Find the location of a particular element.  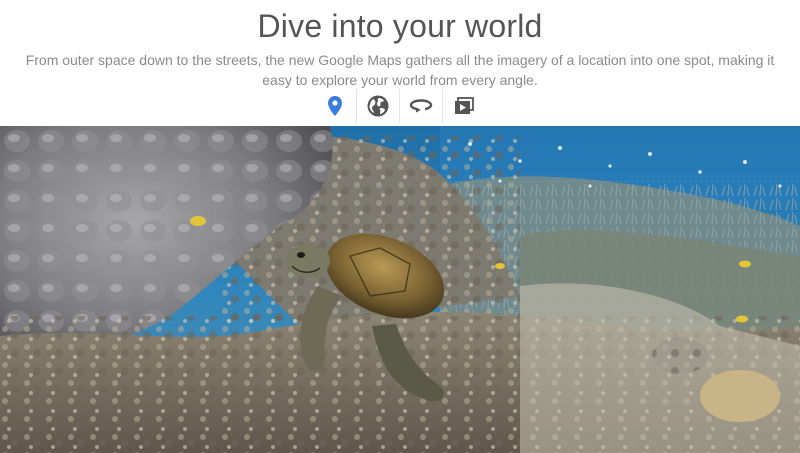

imagery-mode-selector is located at coordinates (399, 106).